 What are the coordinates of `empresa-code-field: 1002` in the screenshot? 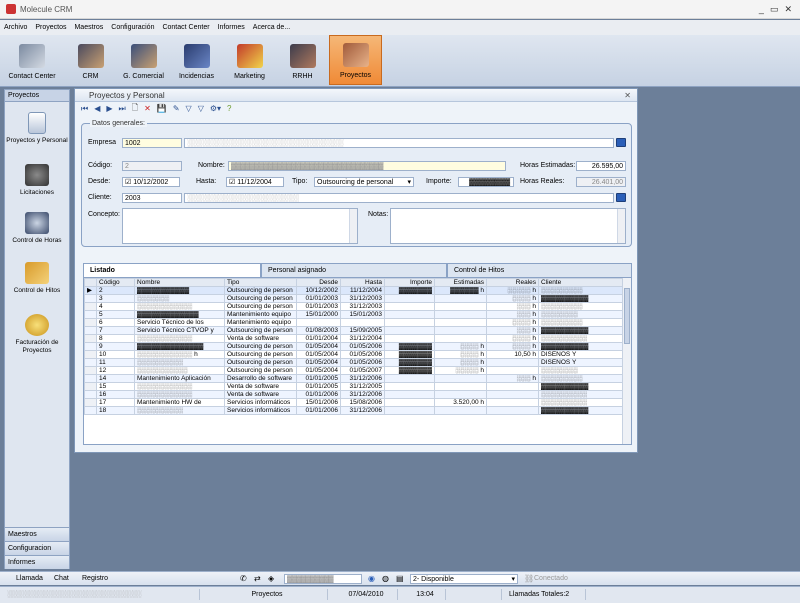 It's located at (152, 143).